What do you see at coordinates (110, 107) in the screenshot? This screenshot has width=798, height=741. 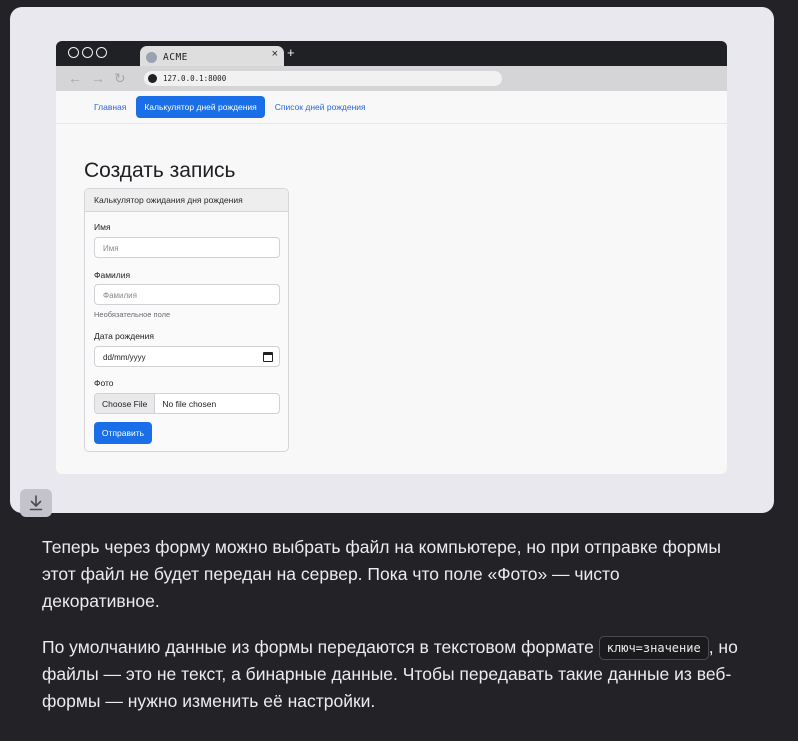 I see `nav-link-home: Главная` at bounding box center [110, 107].